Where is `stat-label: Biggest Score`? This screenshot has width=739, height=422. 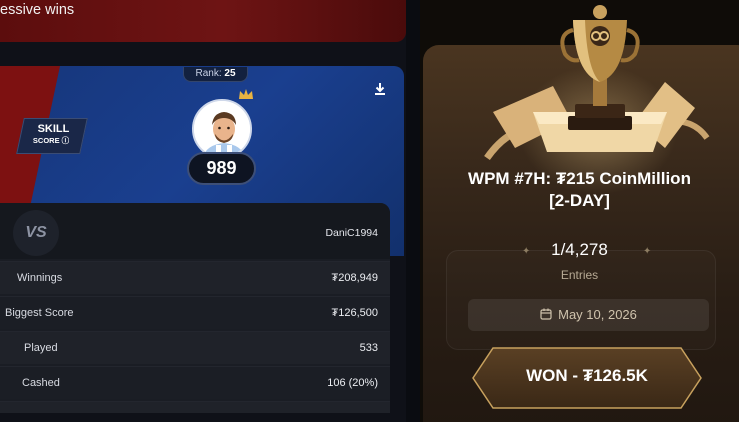 stat-label: Biggest Score is located at coordinates (39, 313).